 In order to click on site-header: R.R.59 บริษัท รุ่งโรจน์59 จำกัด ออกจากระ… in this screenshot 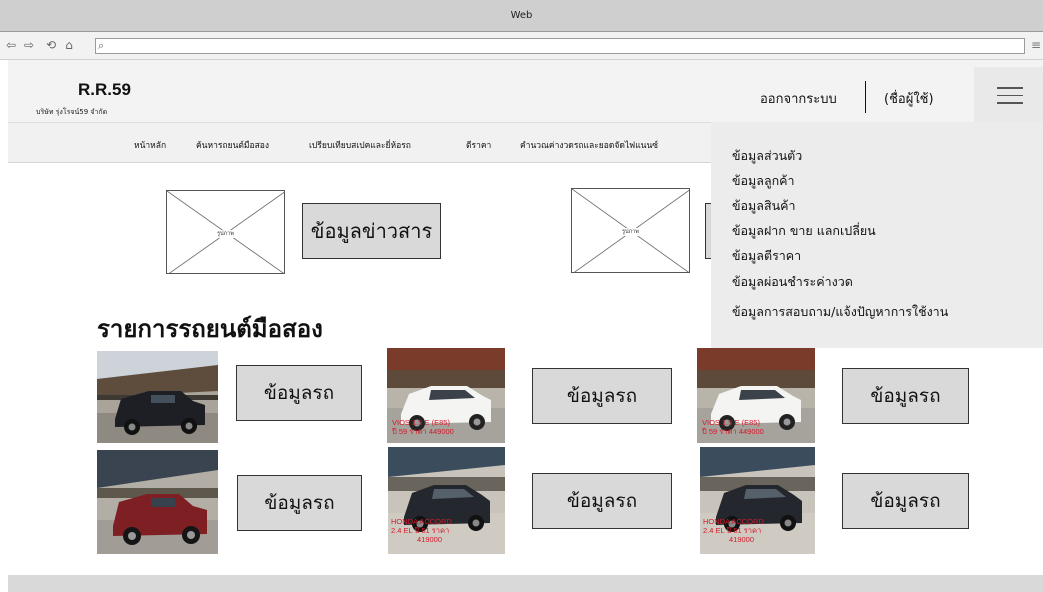, I will do `click(525, 91)`.